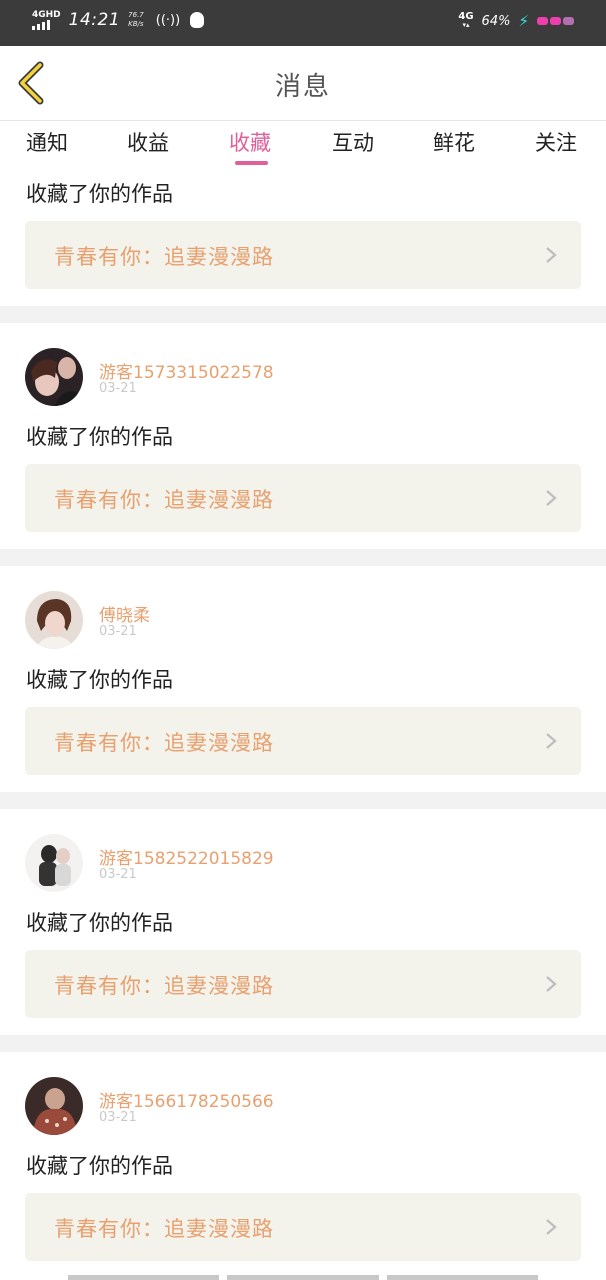 The image size is (606, 1280). Describe the element at coordinates (454, 142) in the screenshot. I see `tab-flowers: 鲜花` at that location.